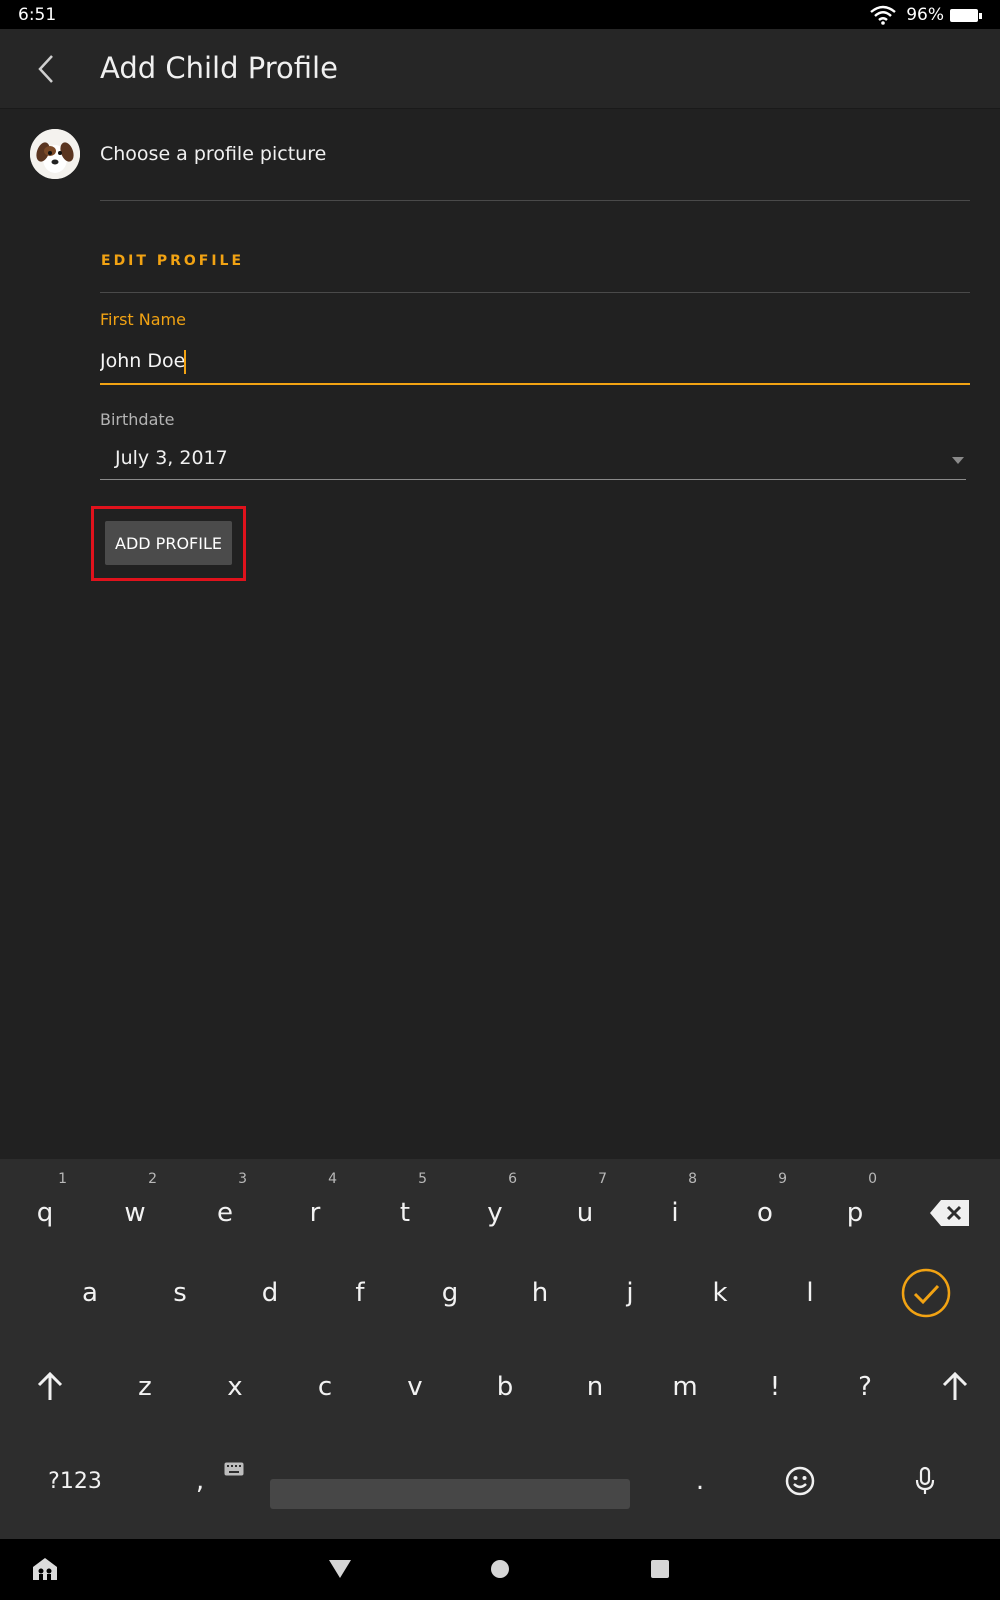  I want to click on key-x: x, so click(235, 1387).